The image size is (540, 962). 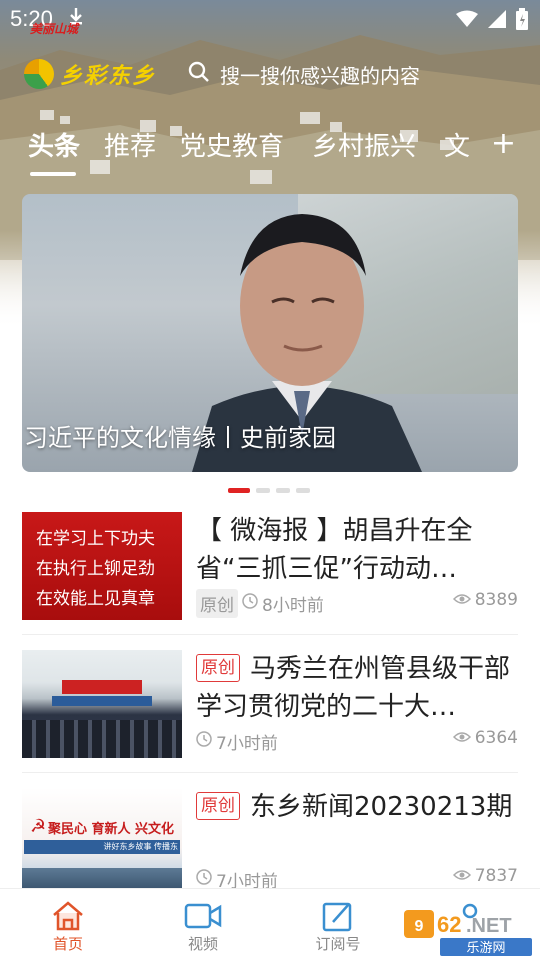 I want to click on banner-caption: 习近平的文化情缘丨史前家园, so click(x=180, y=438).